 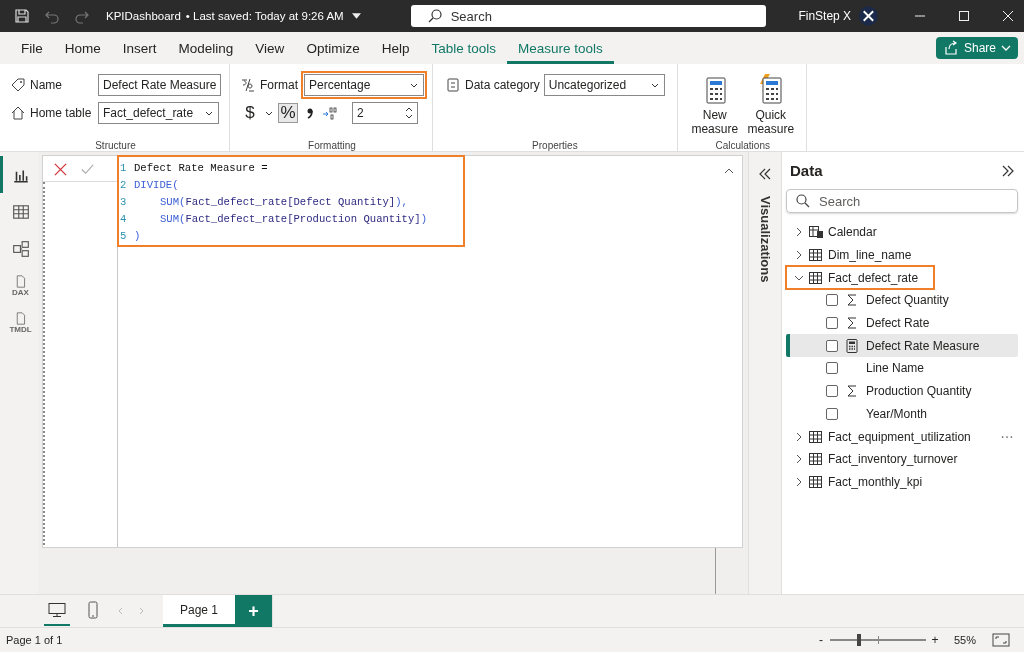 What do you see at coordinates (902, 368) in the screenshot?
I see `field-item: Line Name` at bounding box center [902, 368].